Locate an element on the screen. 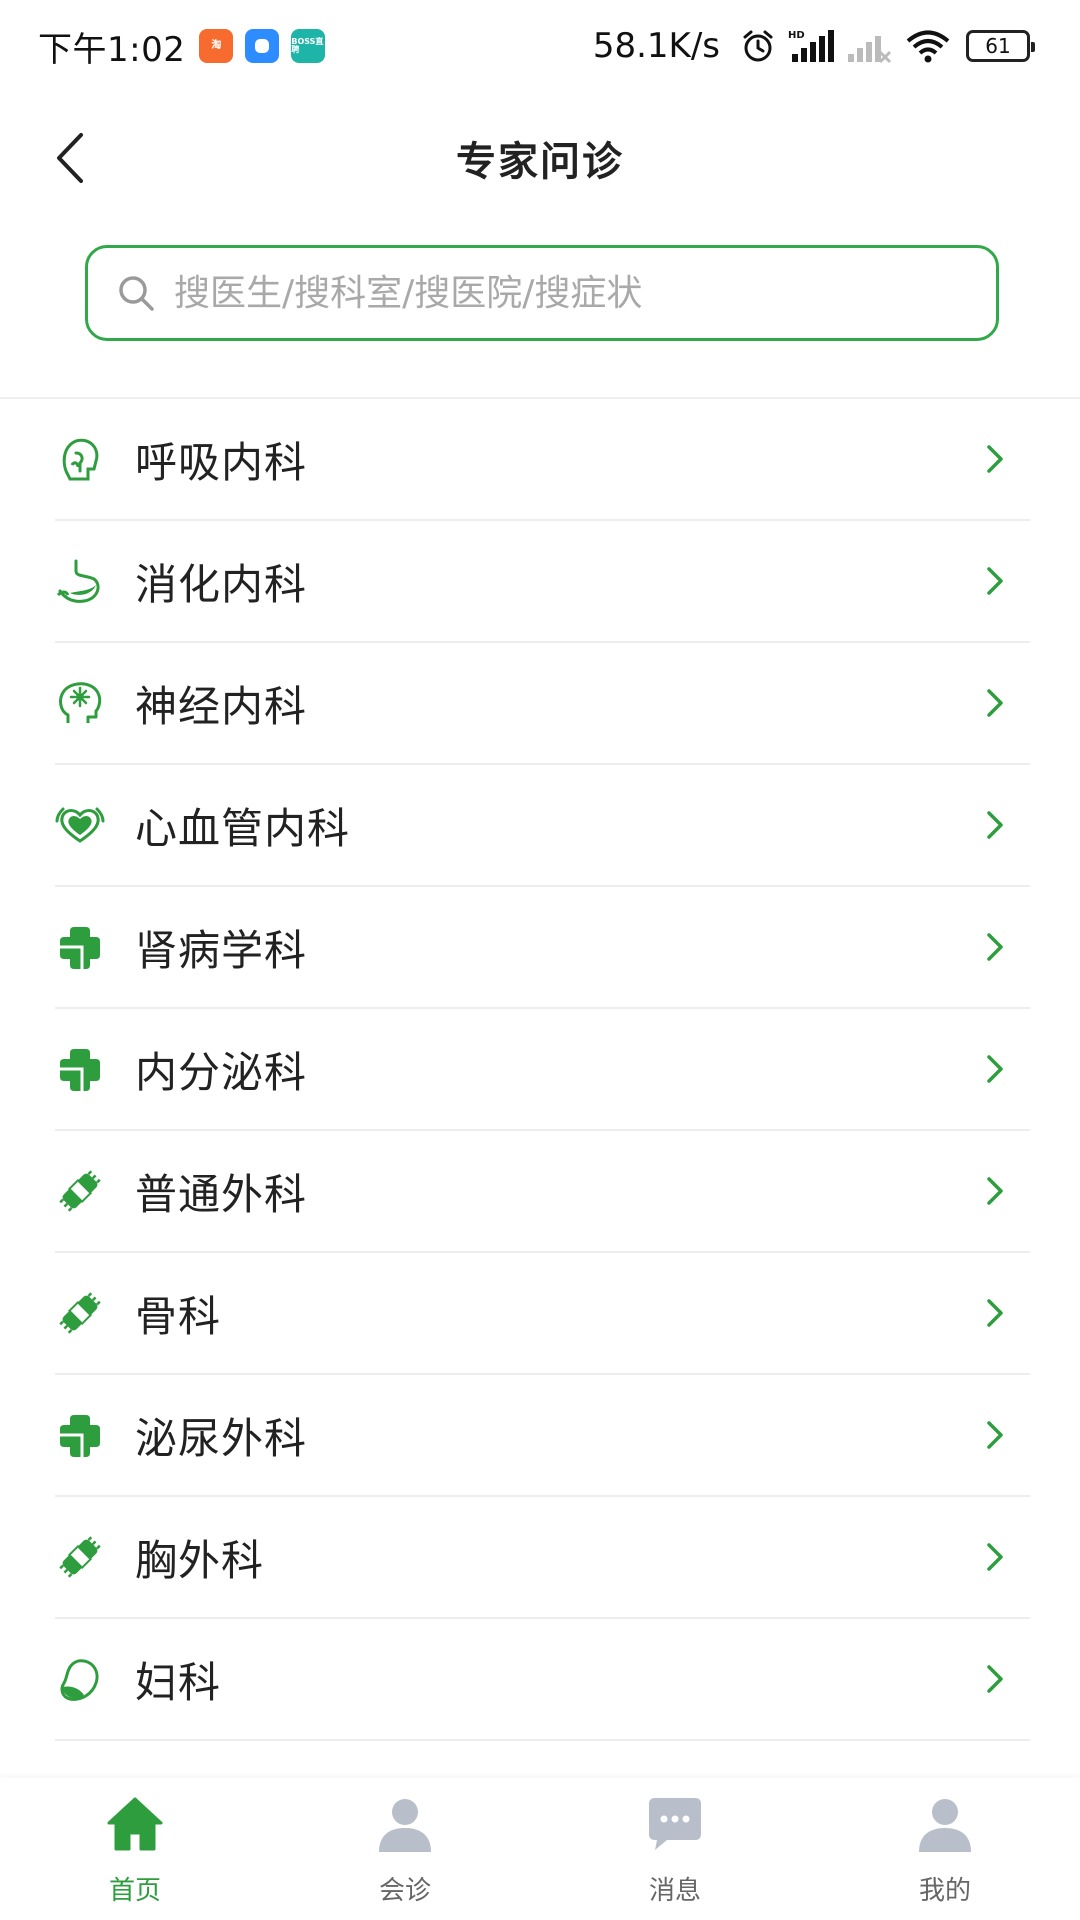  chevron-left-icon is located at coordinates (70, 158).